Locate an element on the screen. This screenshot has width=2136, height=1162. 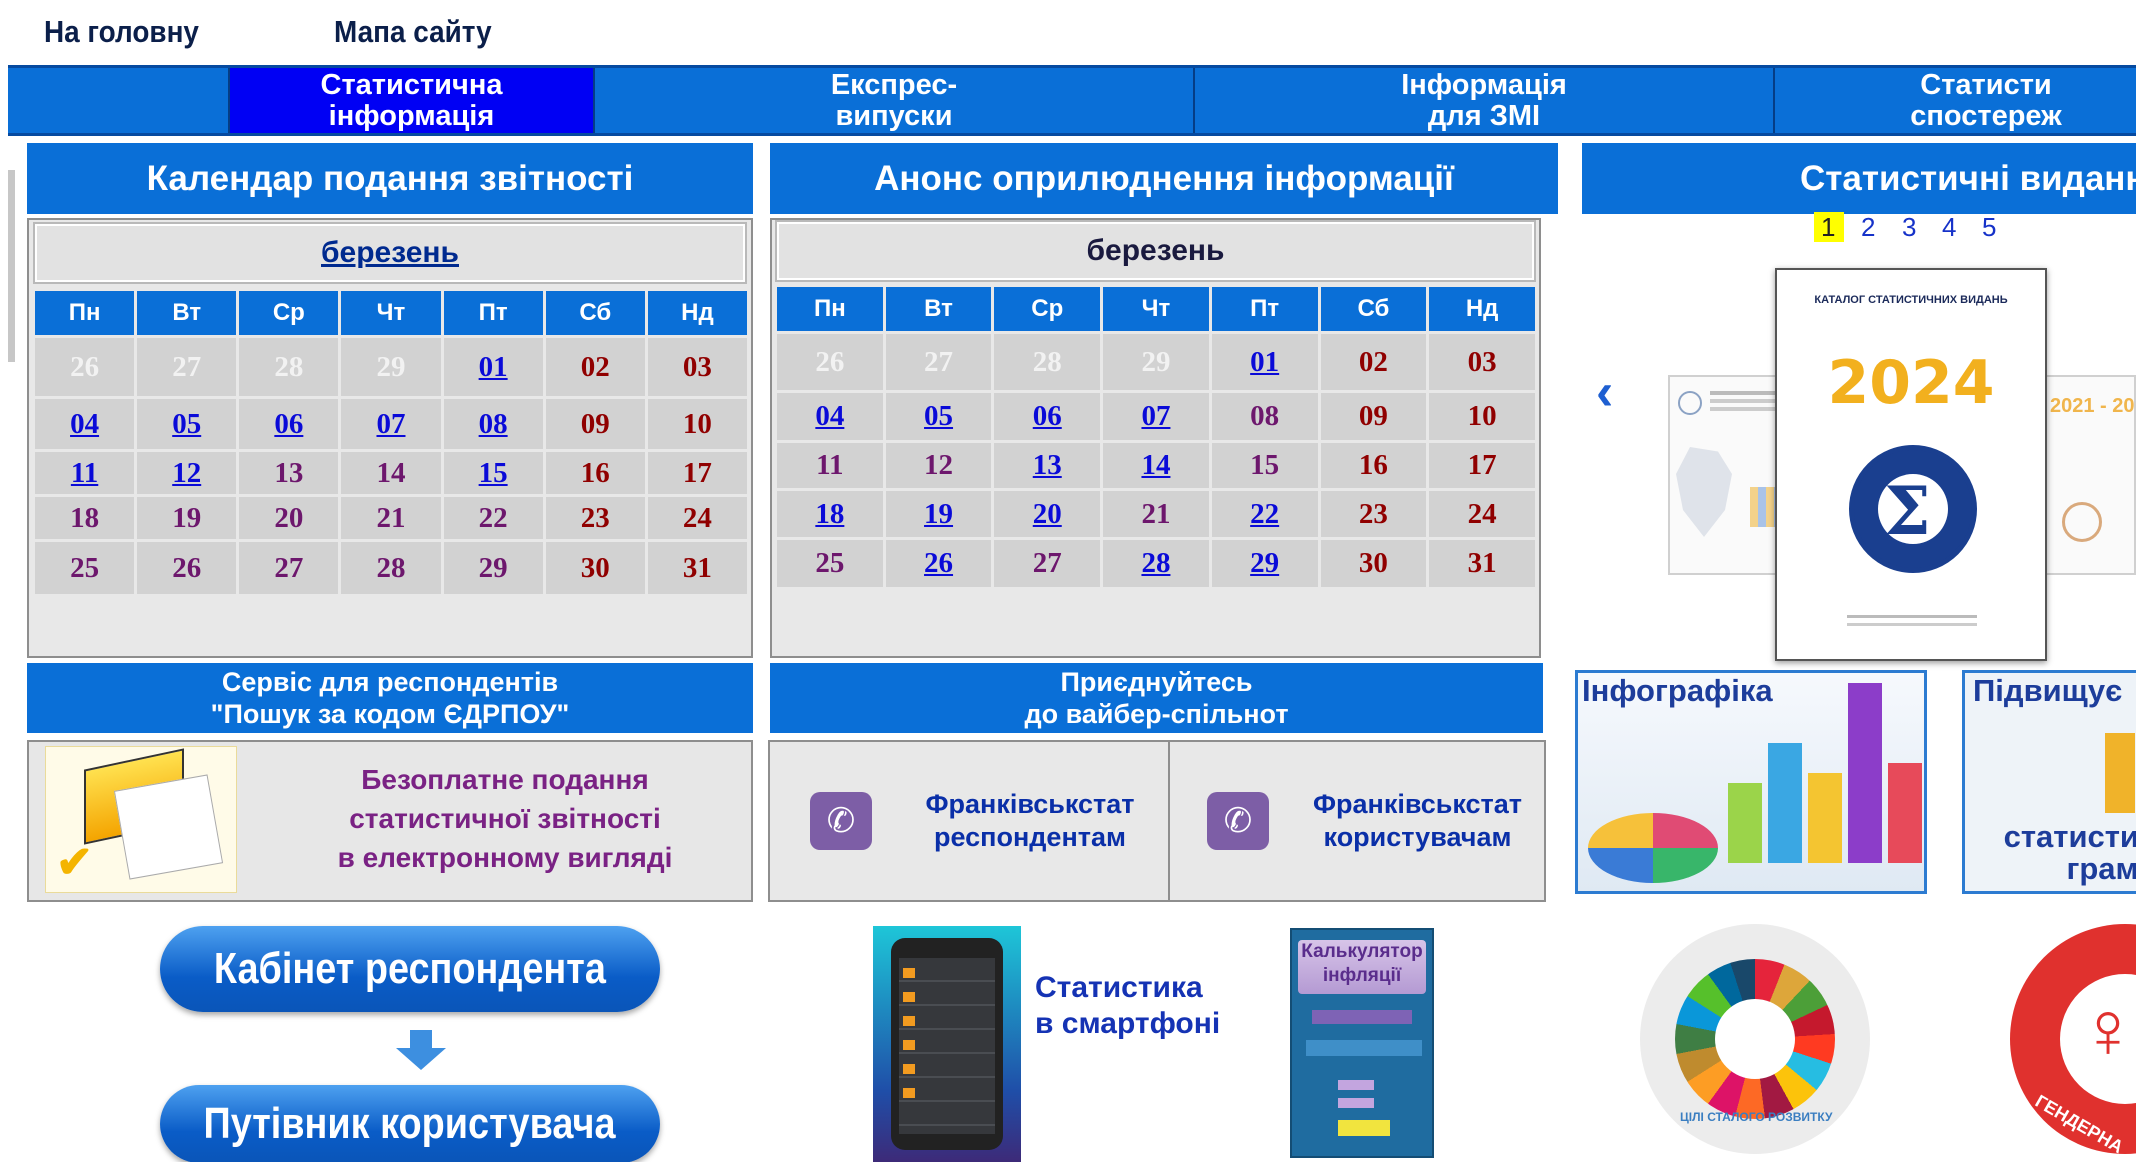
page-3: 3 is located at coordinates (1909, 227).